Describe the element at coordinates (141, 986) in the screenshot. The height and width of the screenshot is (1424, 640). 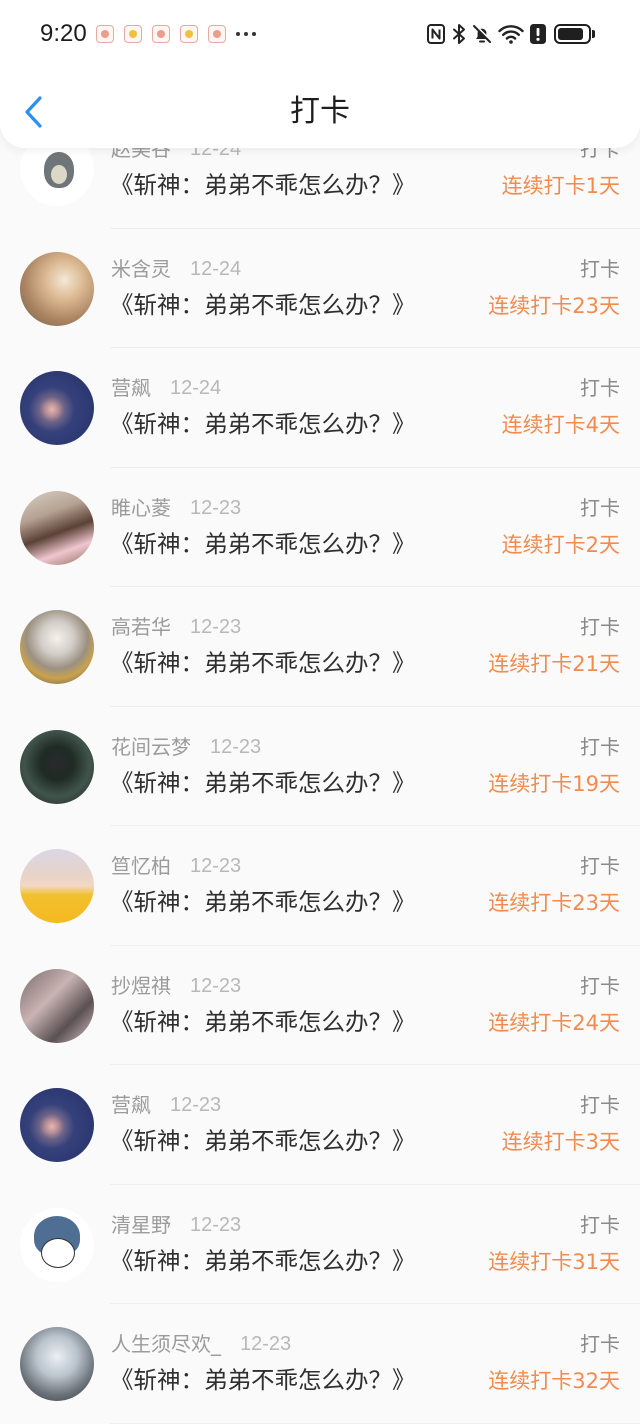
I see `user-name: 抄煜祺` at that location.